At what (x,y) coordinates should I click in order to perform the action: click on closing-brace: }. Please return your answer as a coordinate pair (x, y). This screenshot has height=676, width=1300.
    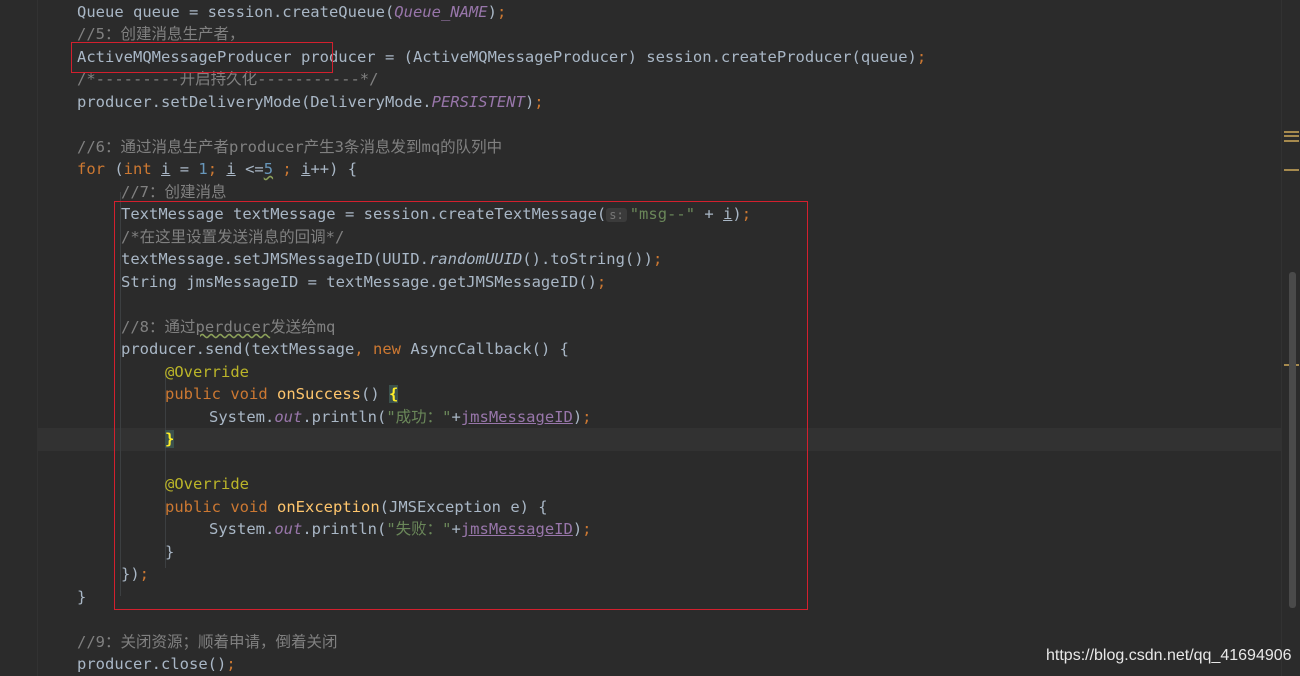
    Looking at the image, I should click on (82, 597).